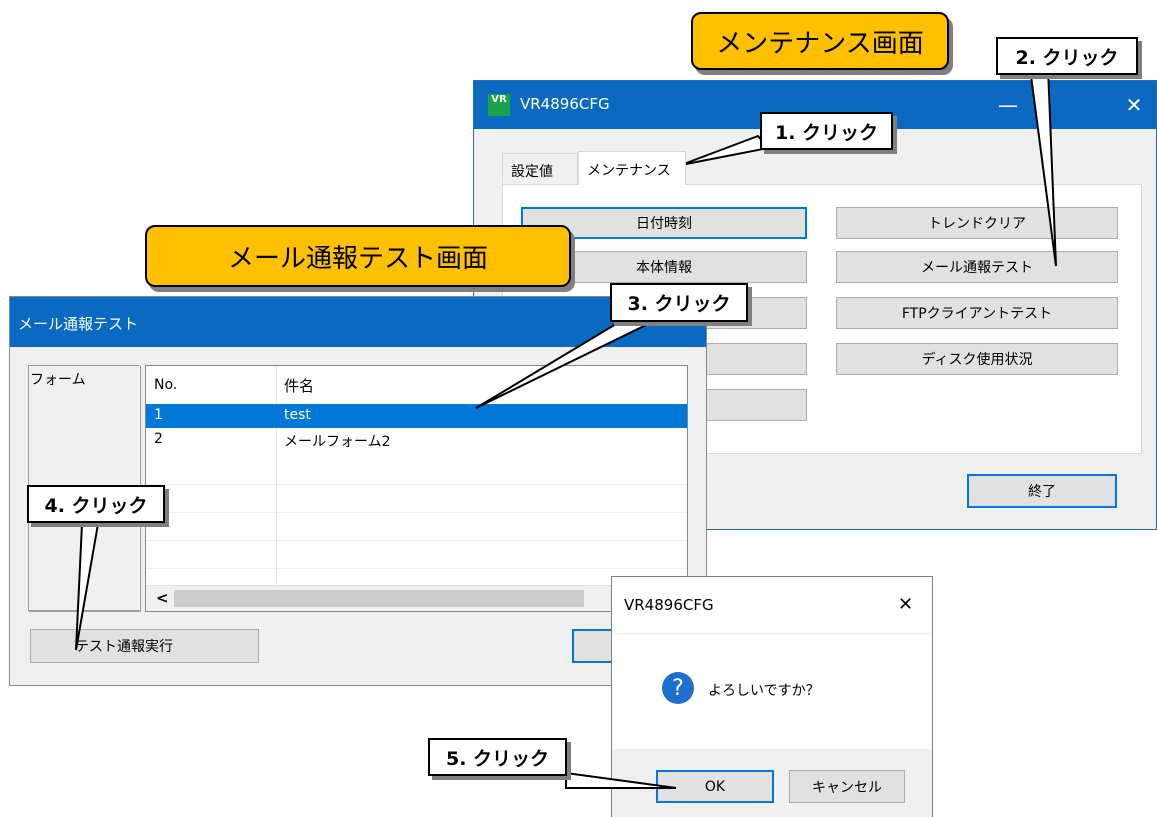  What do you see at coordinates (124, 647) in the screenshot?
I see `run-test-notification-label: テスト通報実行` at bounding box center [124, 647].